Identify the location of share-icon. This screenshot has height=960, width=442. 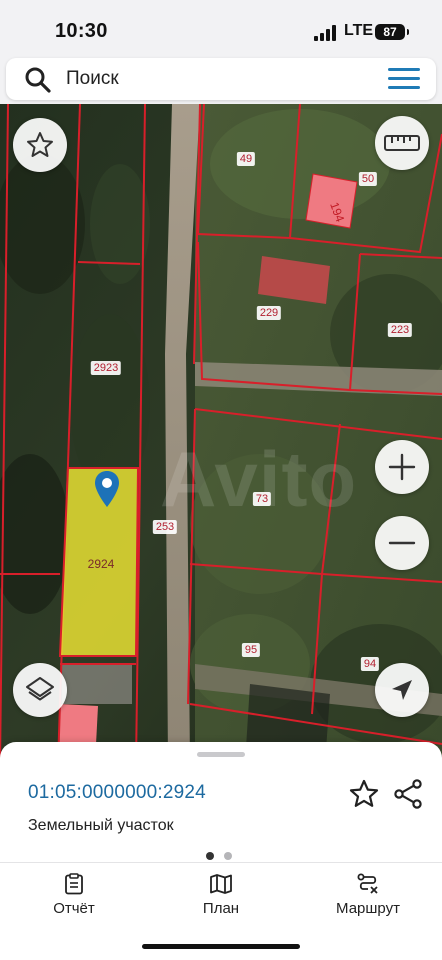
(408, 794).